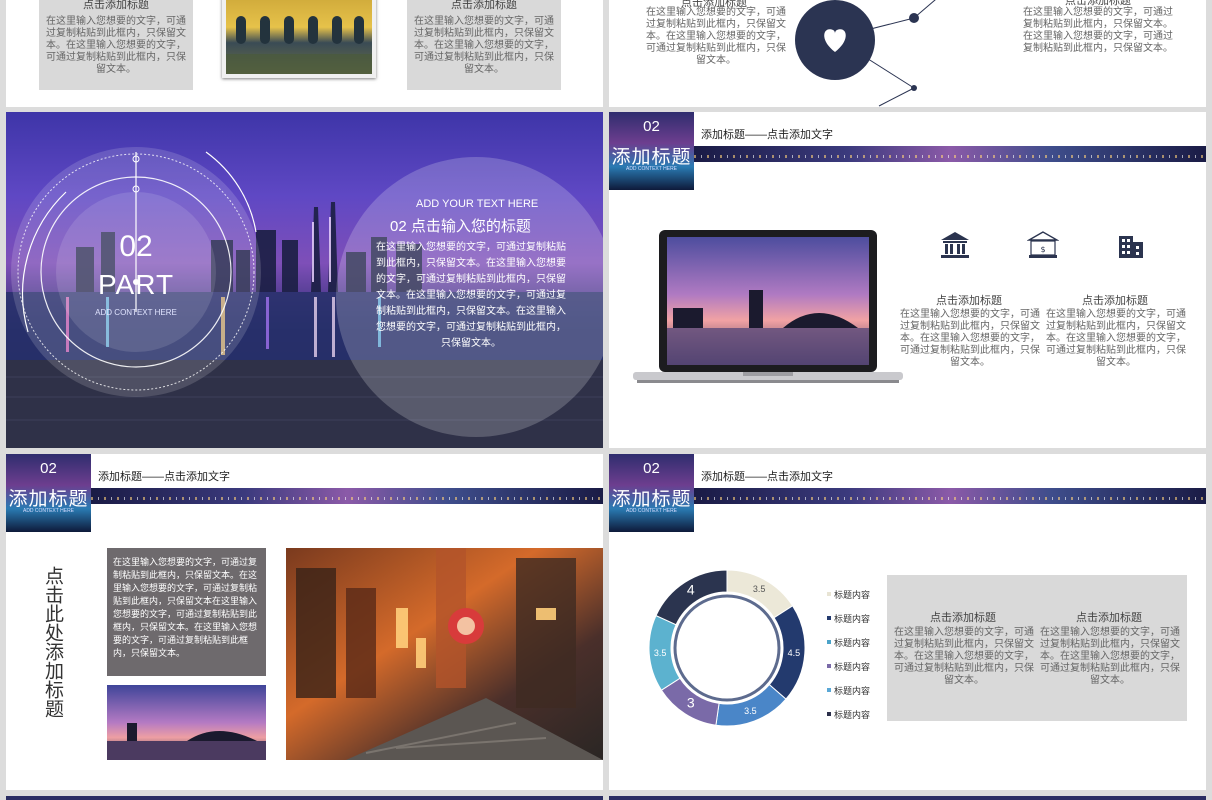  I want to click on laptop-image, so click(768, 306).